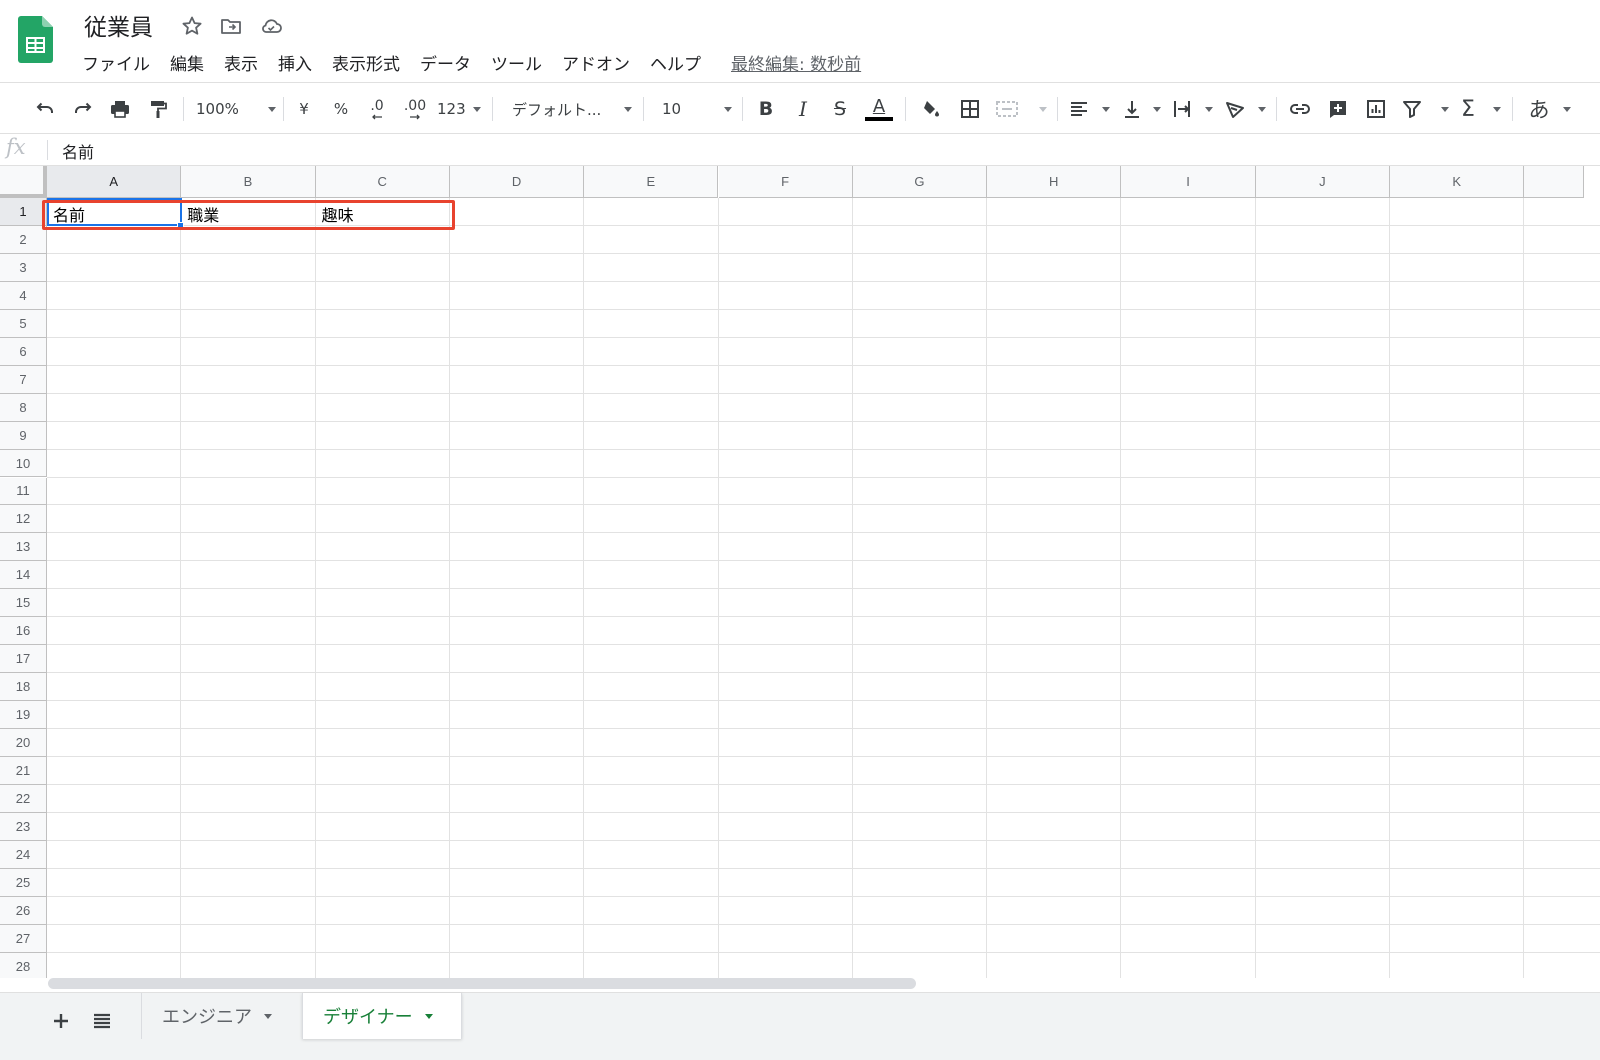 This screenshot has height=1060, width=1600. I want to click on column-header-c: C, so click(382, 182).